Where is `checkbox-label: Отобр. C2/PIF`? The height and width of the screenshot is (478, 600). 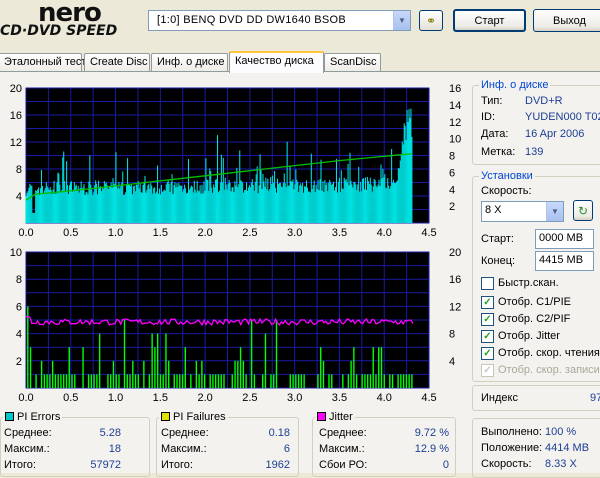
checkbox-label: Отобр. C2/PIF is located at coordinates (534, 319).